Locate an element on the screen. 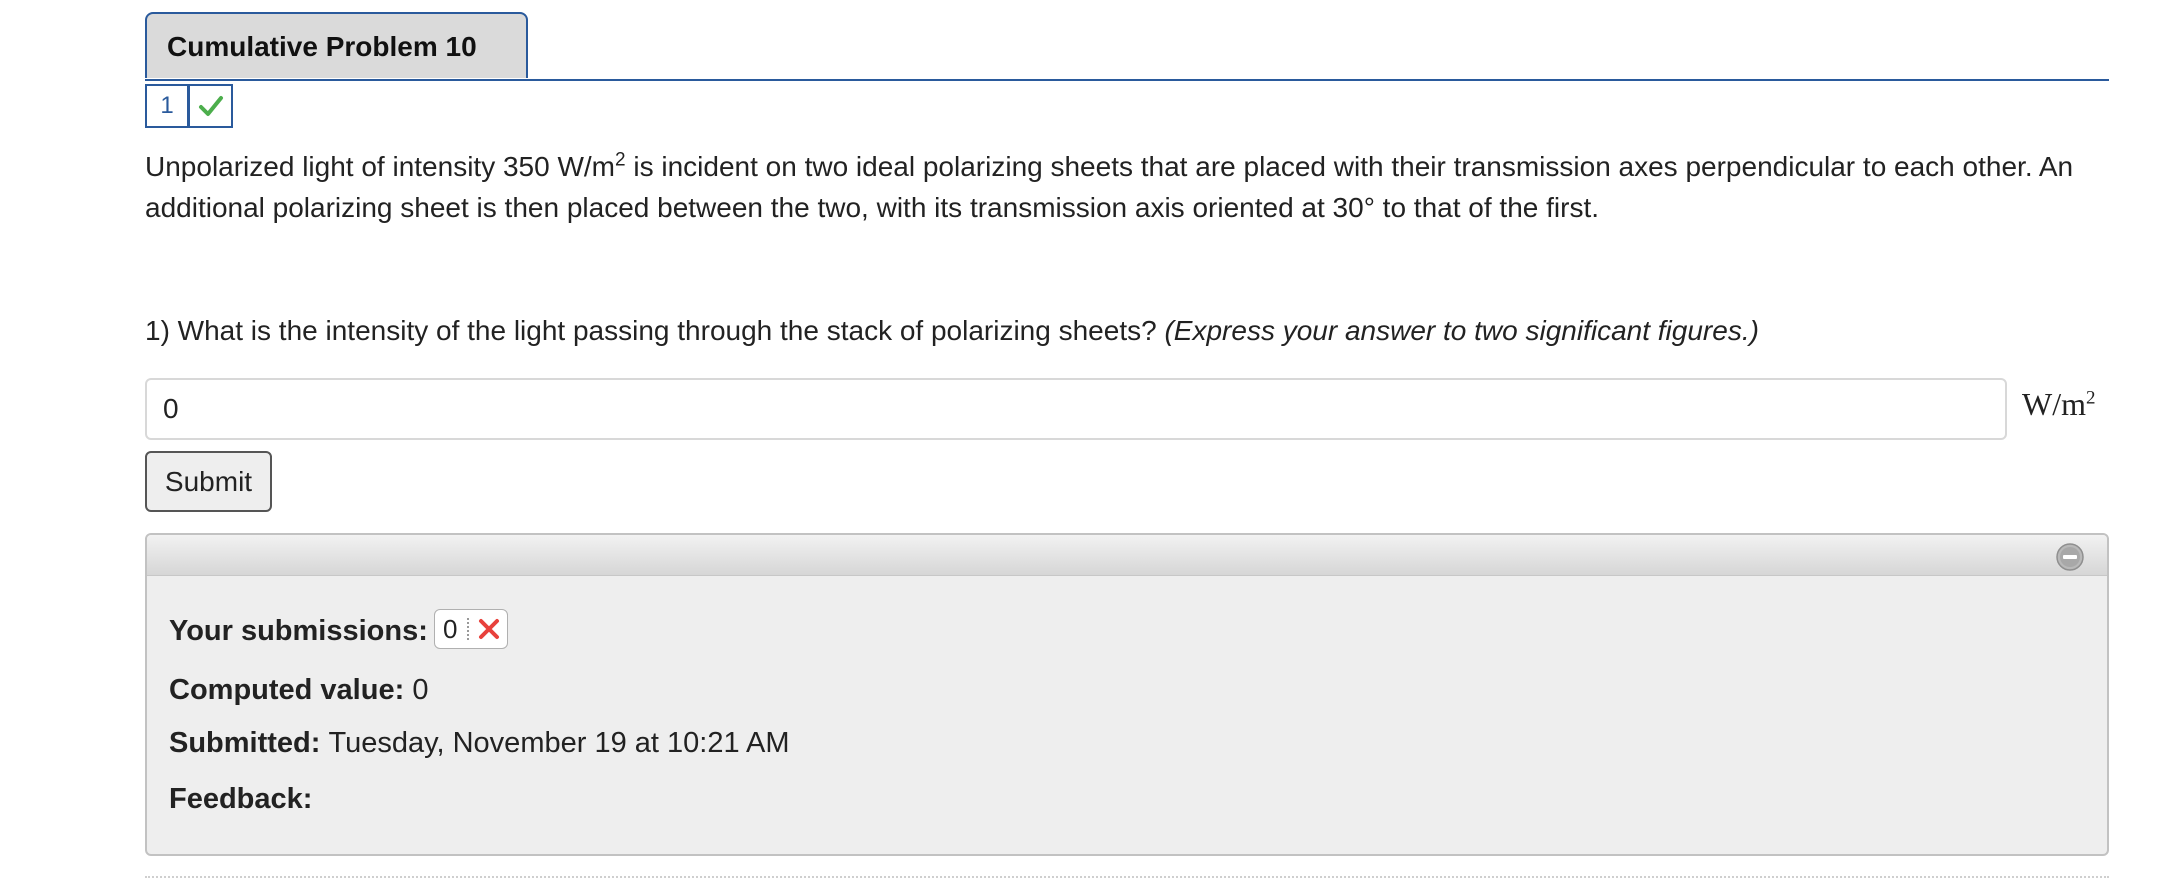 This screenshot has height=880, width=2160. panel-header is located at coordinates (1127, 555).